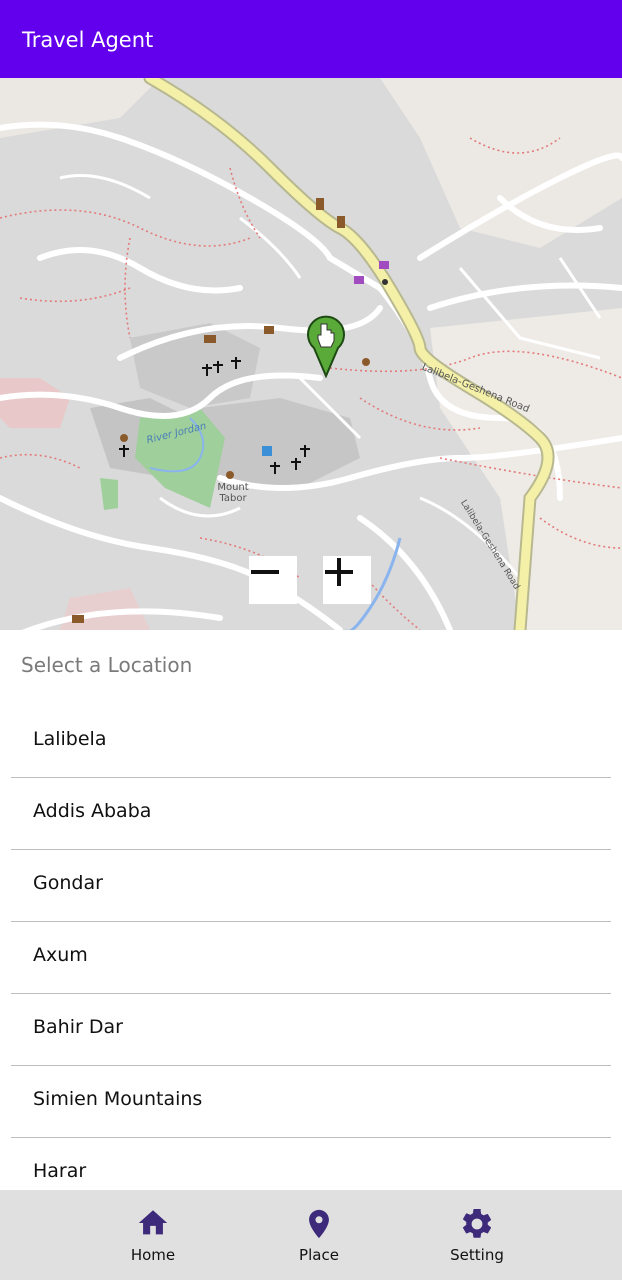 The height and width of the screenshot is (1280, 622). I want to click on app-title: Travel Agent, so click(88, 40).